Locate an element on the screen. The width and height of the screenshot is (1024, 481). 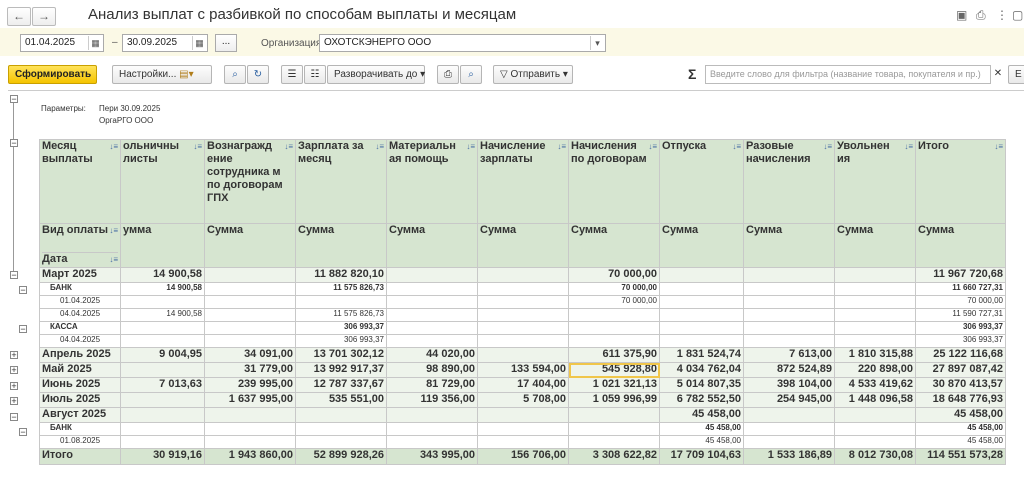
value-cell: 1 943 860,00 is located at coordinates (250, 456).